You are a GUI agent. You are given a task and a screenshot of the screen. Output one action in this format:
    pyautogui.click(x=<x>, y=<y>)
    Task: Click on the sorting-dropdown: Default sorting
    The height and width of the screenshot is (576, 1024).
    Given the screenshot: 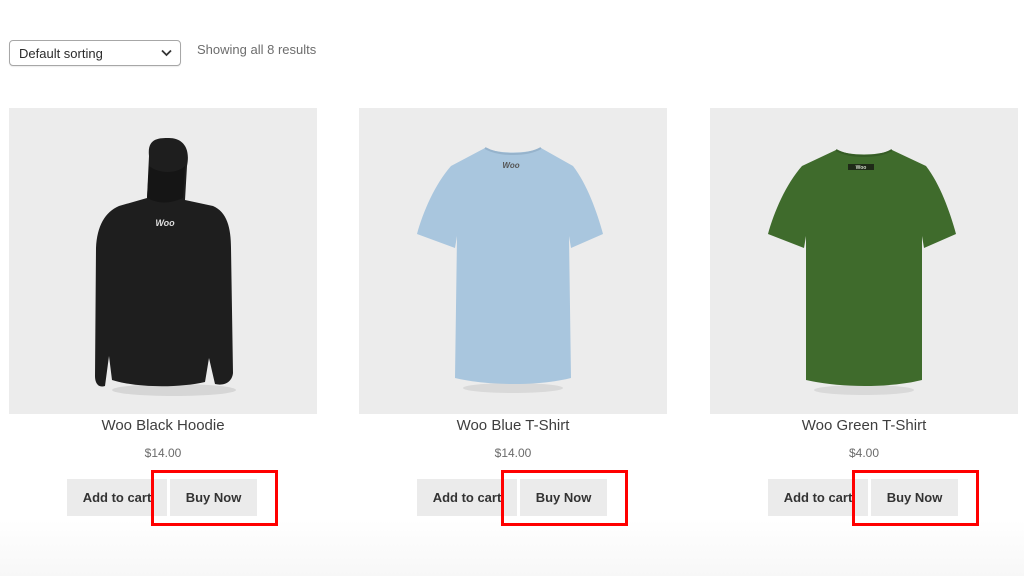 What is the action you would take?
    pyautogui.click(x=95, y=53)
    